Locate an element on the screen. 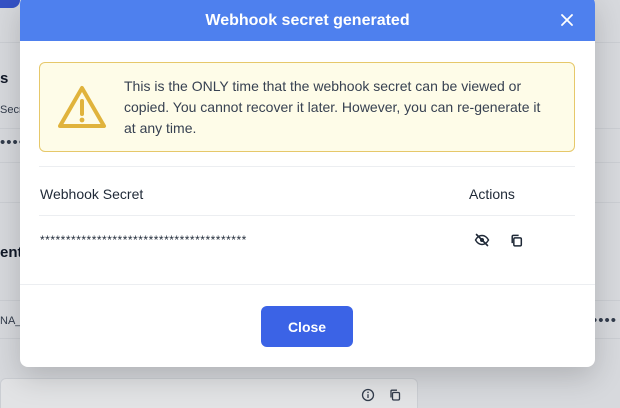  copy-icon is located at coordinates (516, 240).